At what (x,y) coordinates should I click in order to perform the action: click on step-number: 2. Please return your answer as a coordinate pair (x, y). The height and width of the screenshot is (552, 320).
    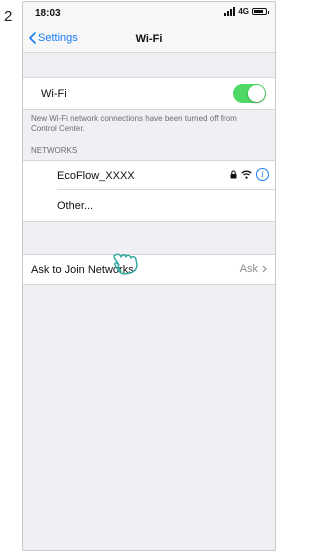
    Looking at the image, I should click on (8, 16).